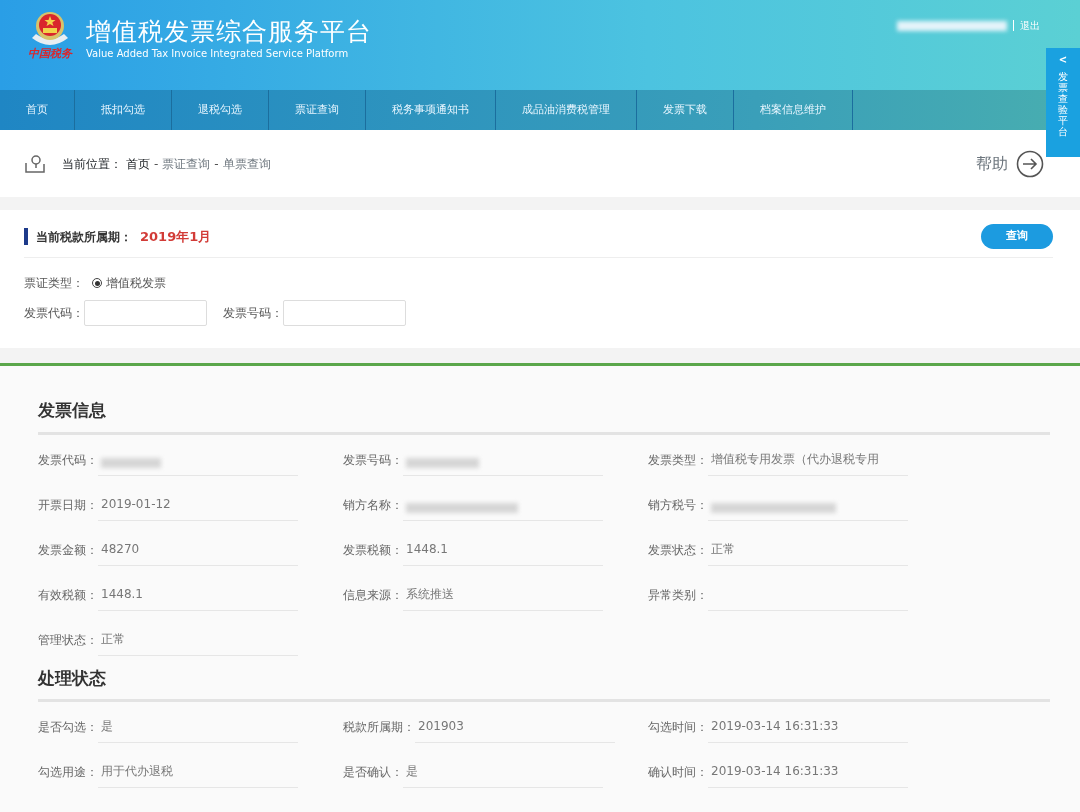 The width and height of the screenshot is (1080, 812). Describe the element at coordinates (678, 772) in the screenshot. I see `field-label: 确认时间：` at that location.